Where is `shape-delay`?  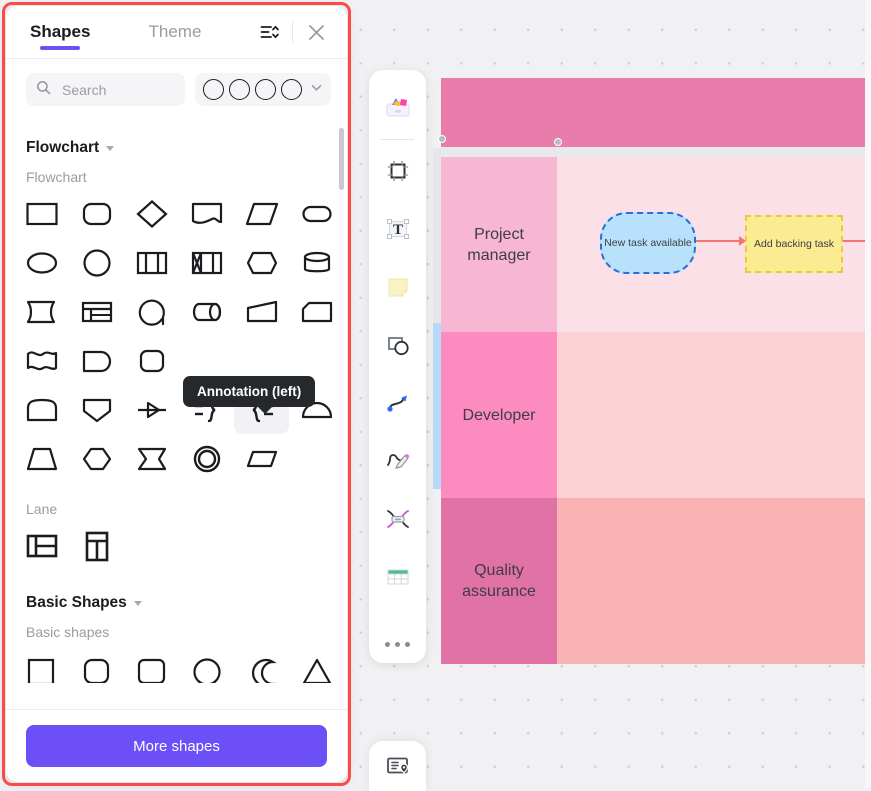 shape-delay is located at coordinates (96, 360).